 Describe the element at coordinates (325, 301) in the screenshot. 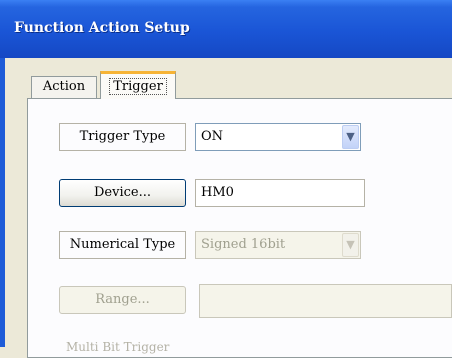

I see `range-field` at that location.